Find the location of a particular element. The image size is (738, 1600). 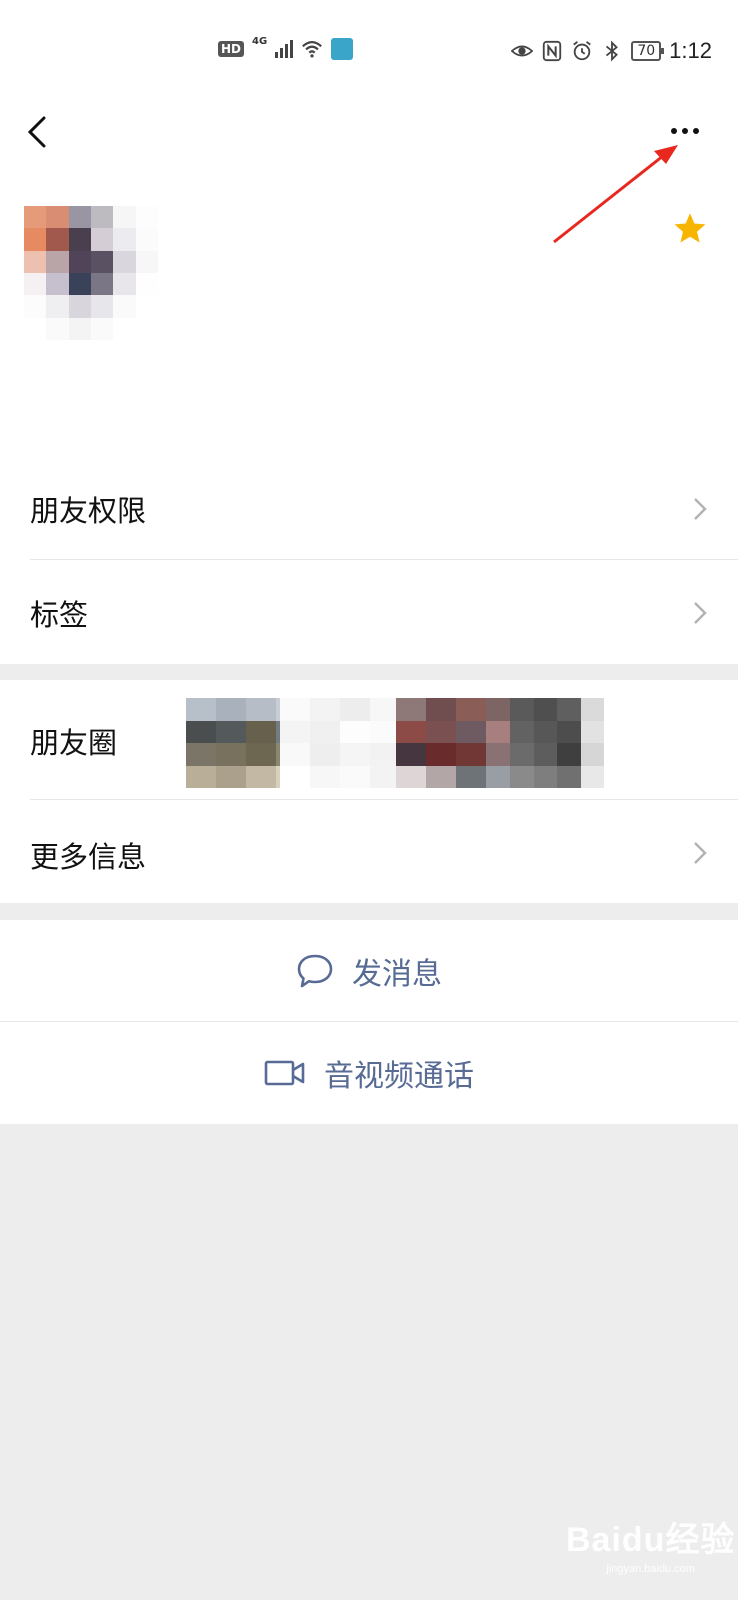

nfc-icon is located at coordinates (552, 51).